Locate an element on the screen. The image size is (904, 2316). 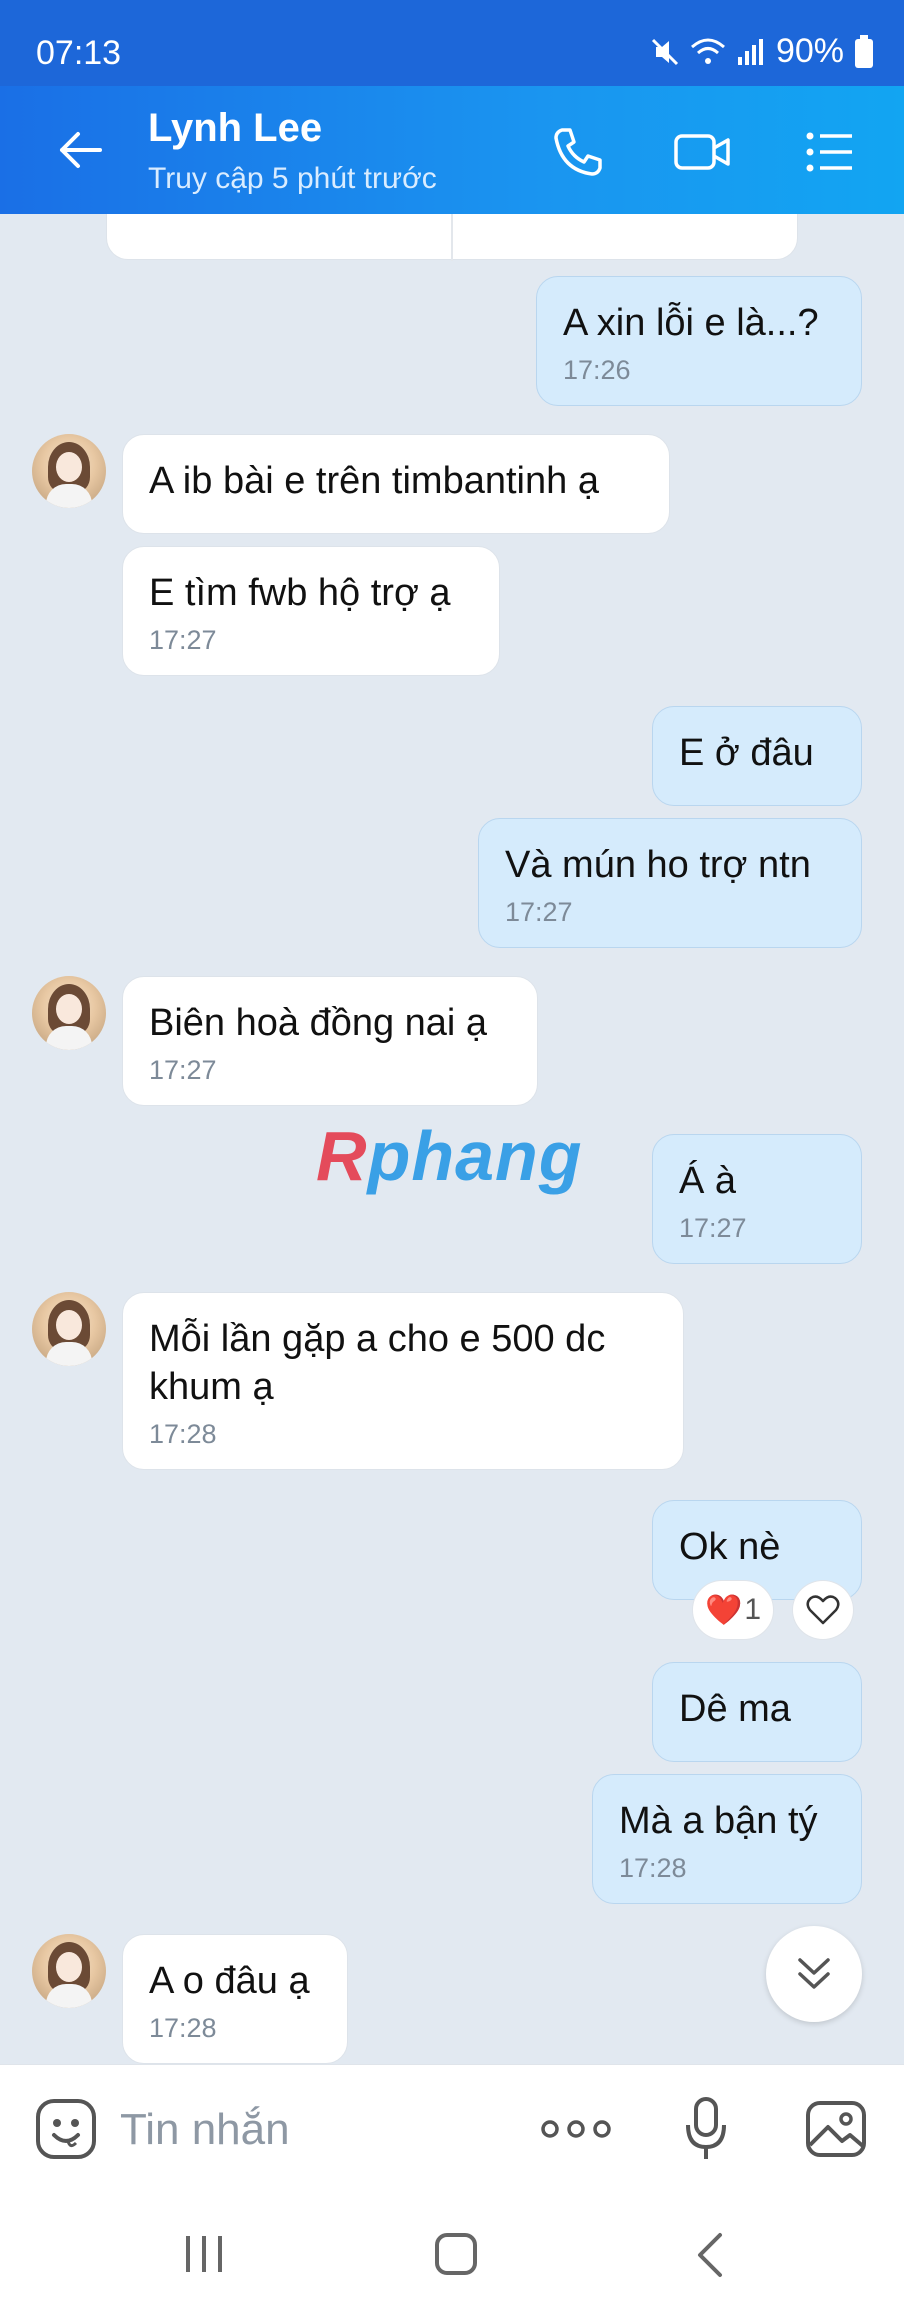
wifi-icon is located at coordinates (707, 51).